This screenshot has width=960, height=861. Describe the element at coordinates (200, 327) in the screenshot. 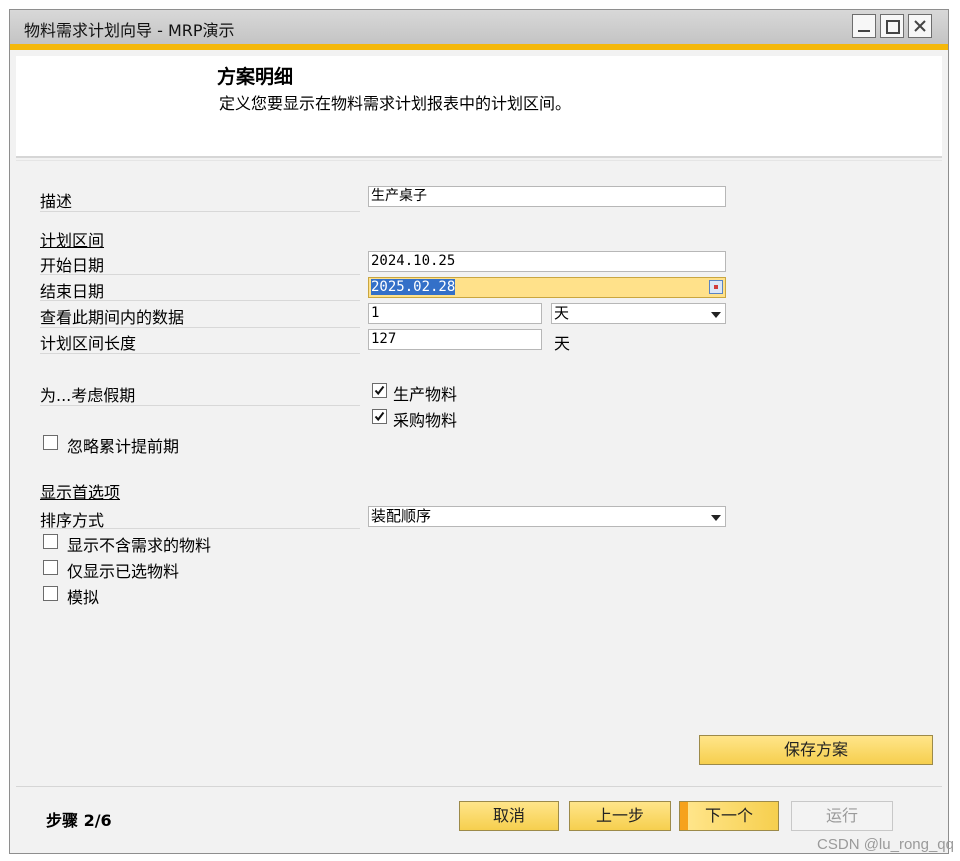

I see `view-data-divider` at that location.